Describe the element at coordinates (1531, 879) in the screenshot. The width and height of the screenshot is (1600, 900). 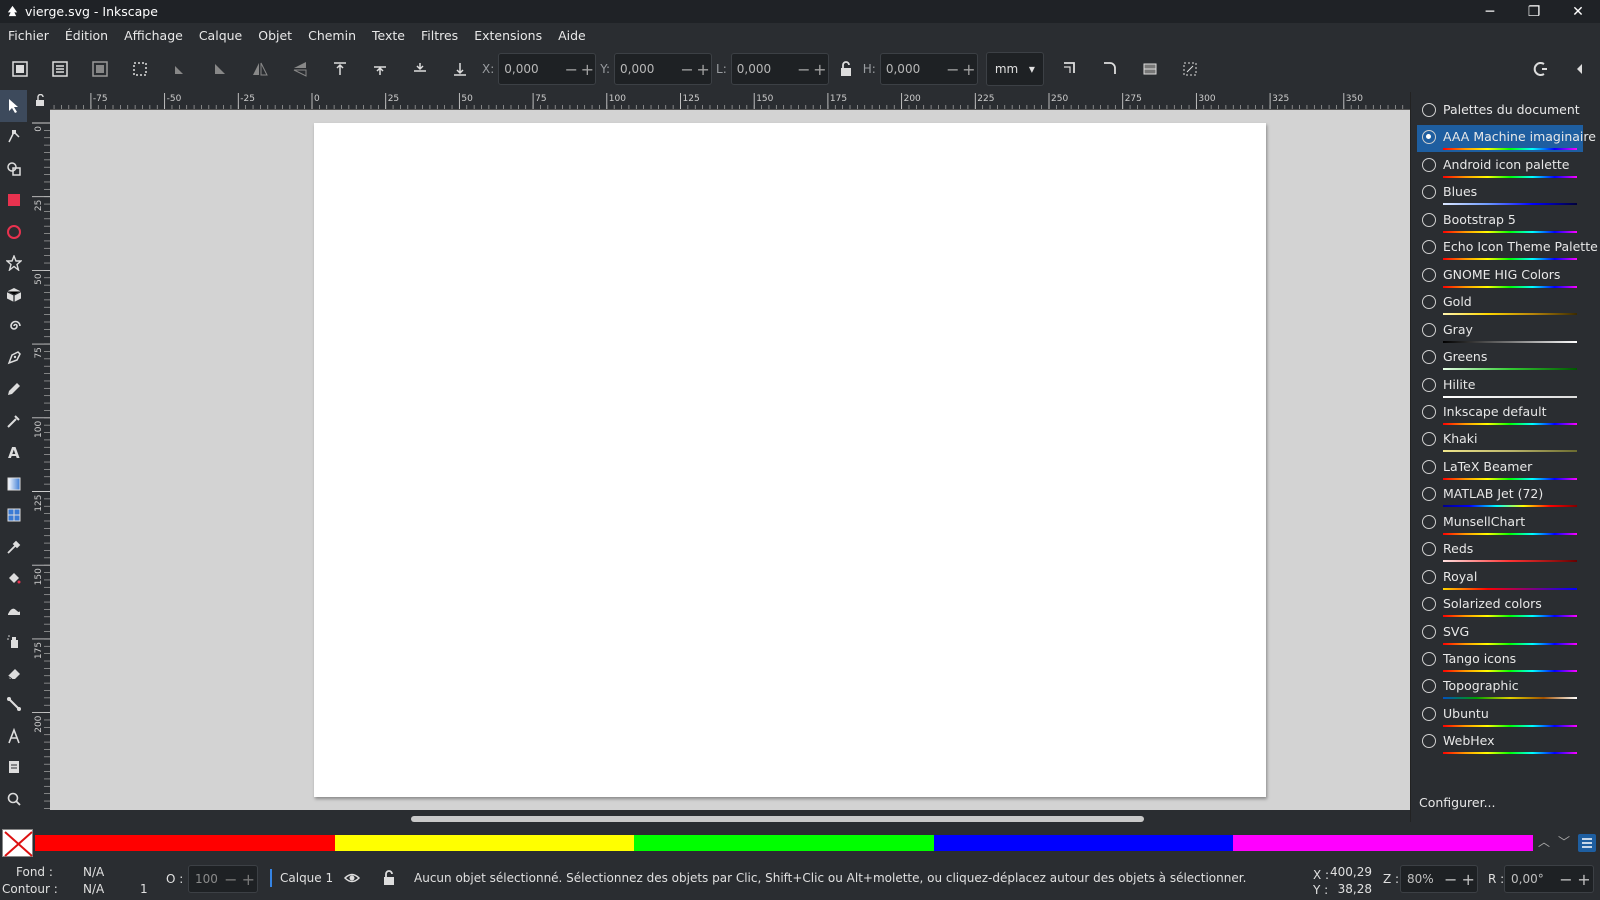
I see `rotation-input: 0,00°` at that location.